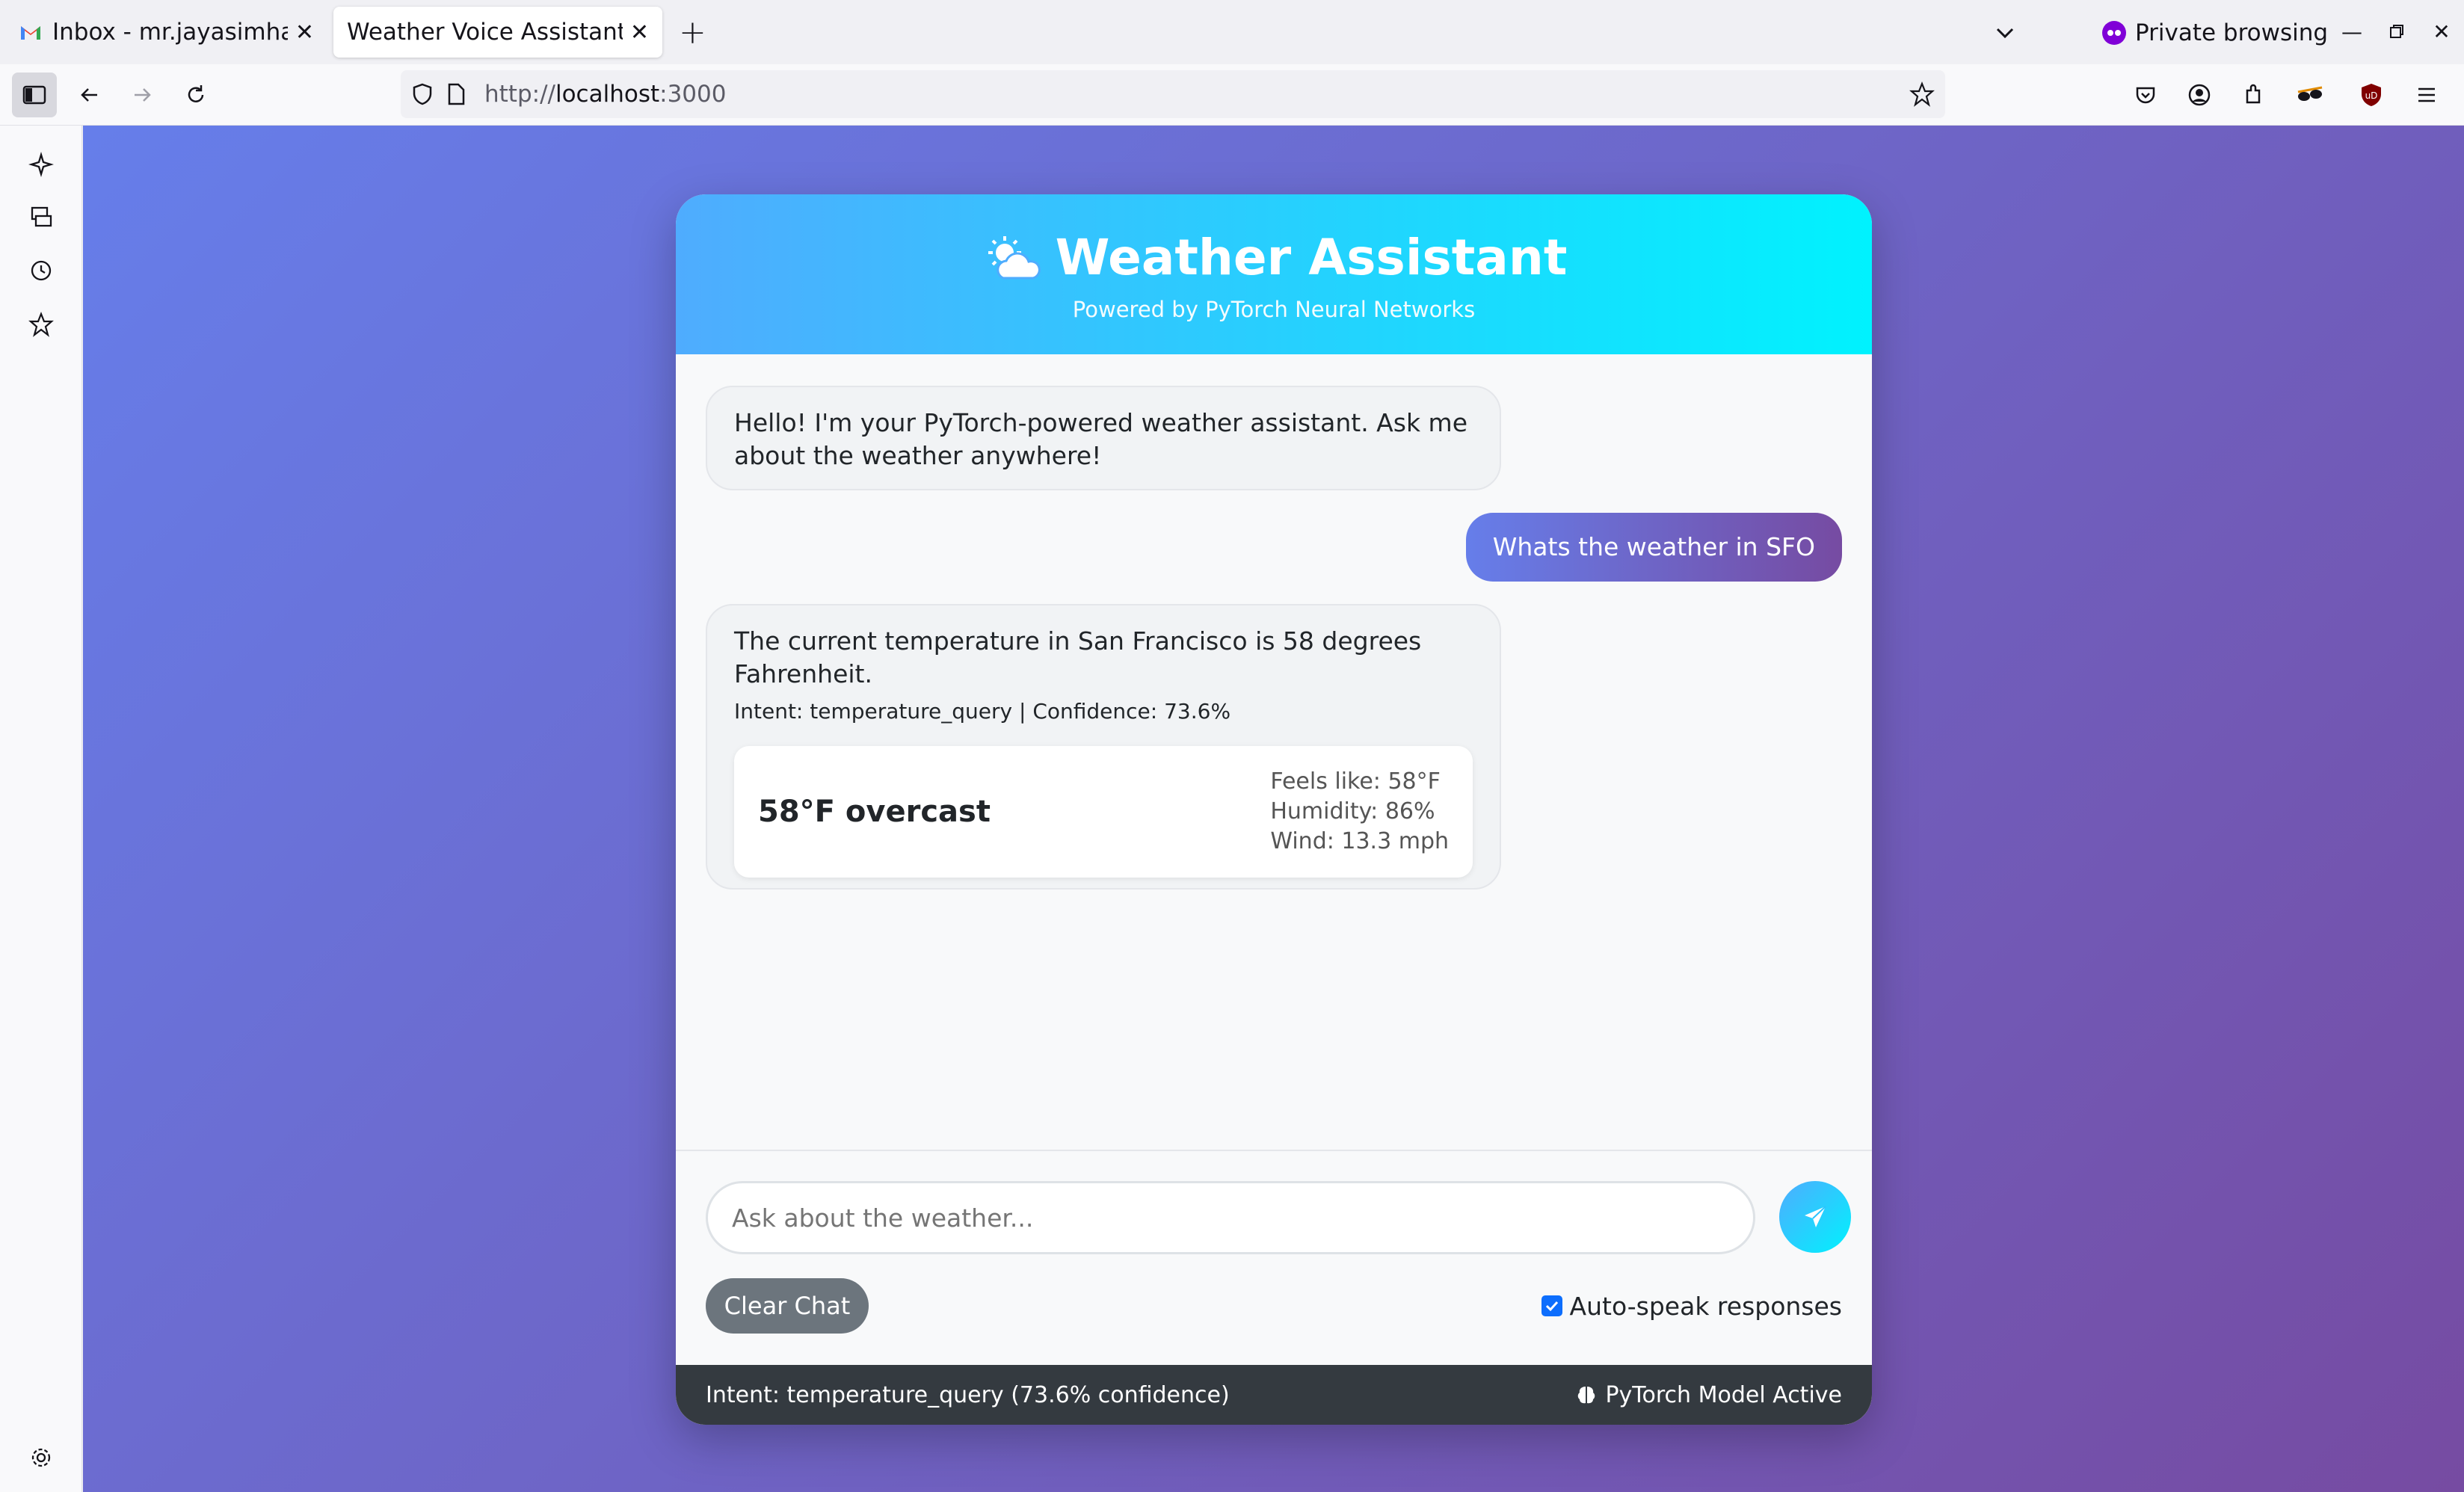  I want to click on minimize-icon: —, so click(2351, 31).